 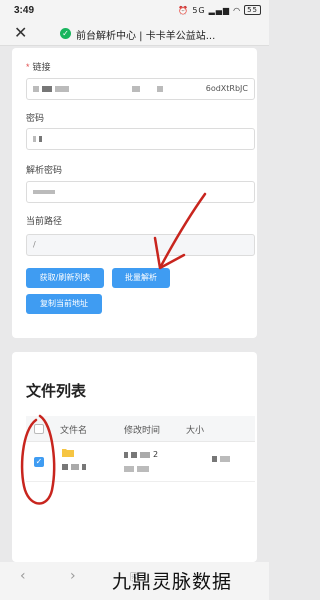 I want to click on size-cell, so click(x=222, y=458).